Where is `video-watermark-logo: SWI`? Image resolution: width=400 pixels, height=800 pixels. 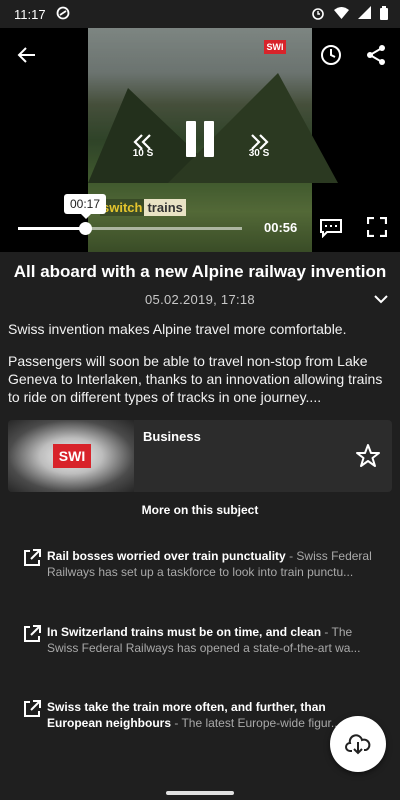
video-watermark-logo: SWI is located at coordinates (275, 47).